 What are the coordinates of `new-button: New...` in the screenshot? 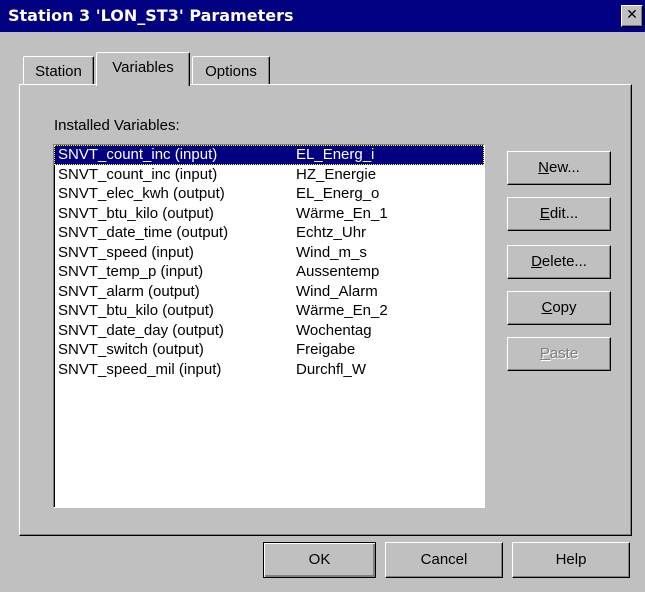 It's located at (559, 168).